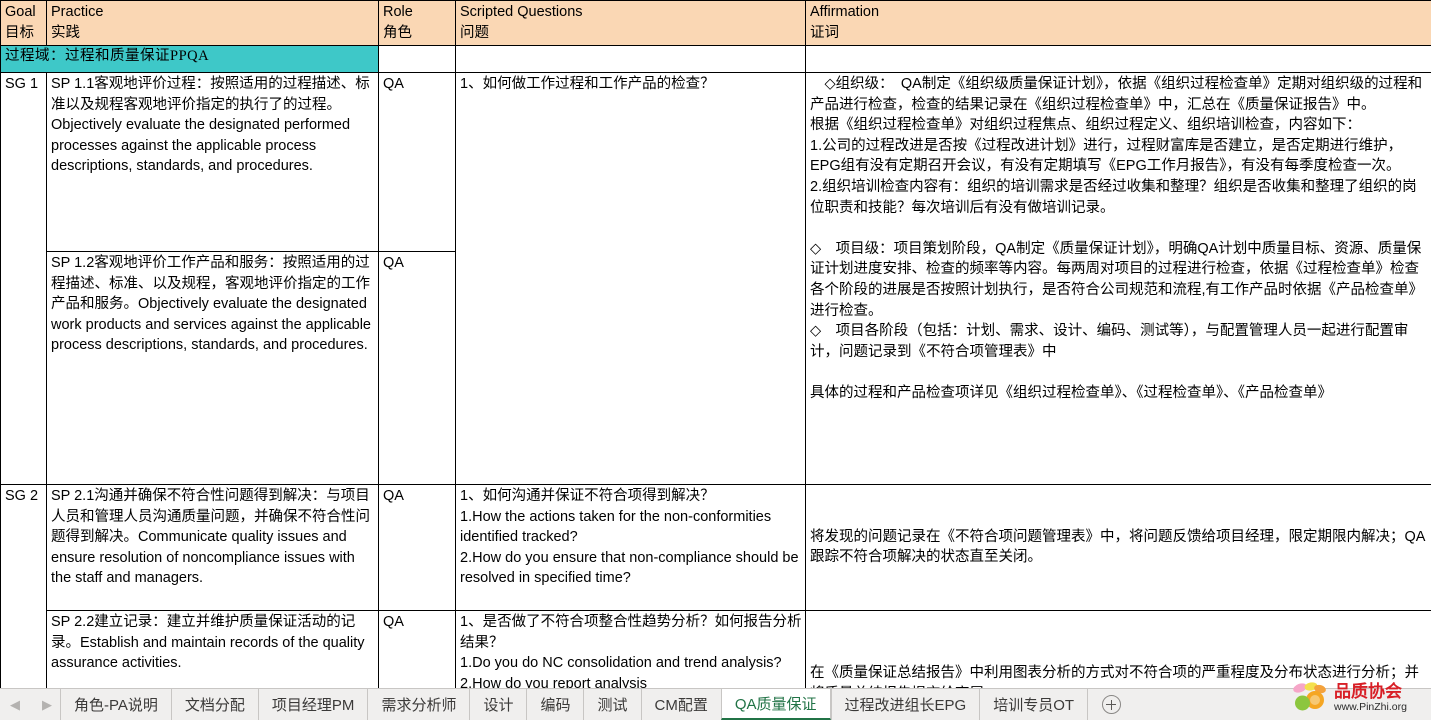  What do you see at coordinates (417, 548) in the screenshot?
I see `cell-role-sp21: QA` at bounding box center [417, 548].